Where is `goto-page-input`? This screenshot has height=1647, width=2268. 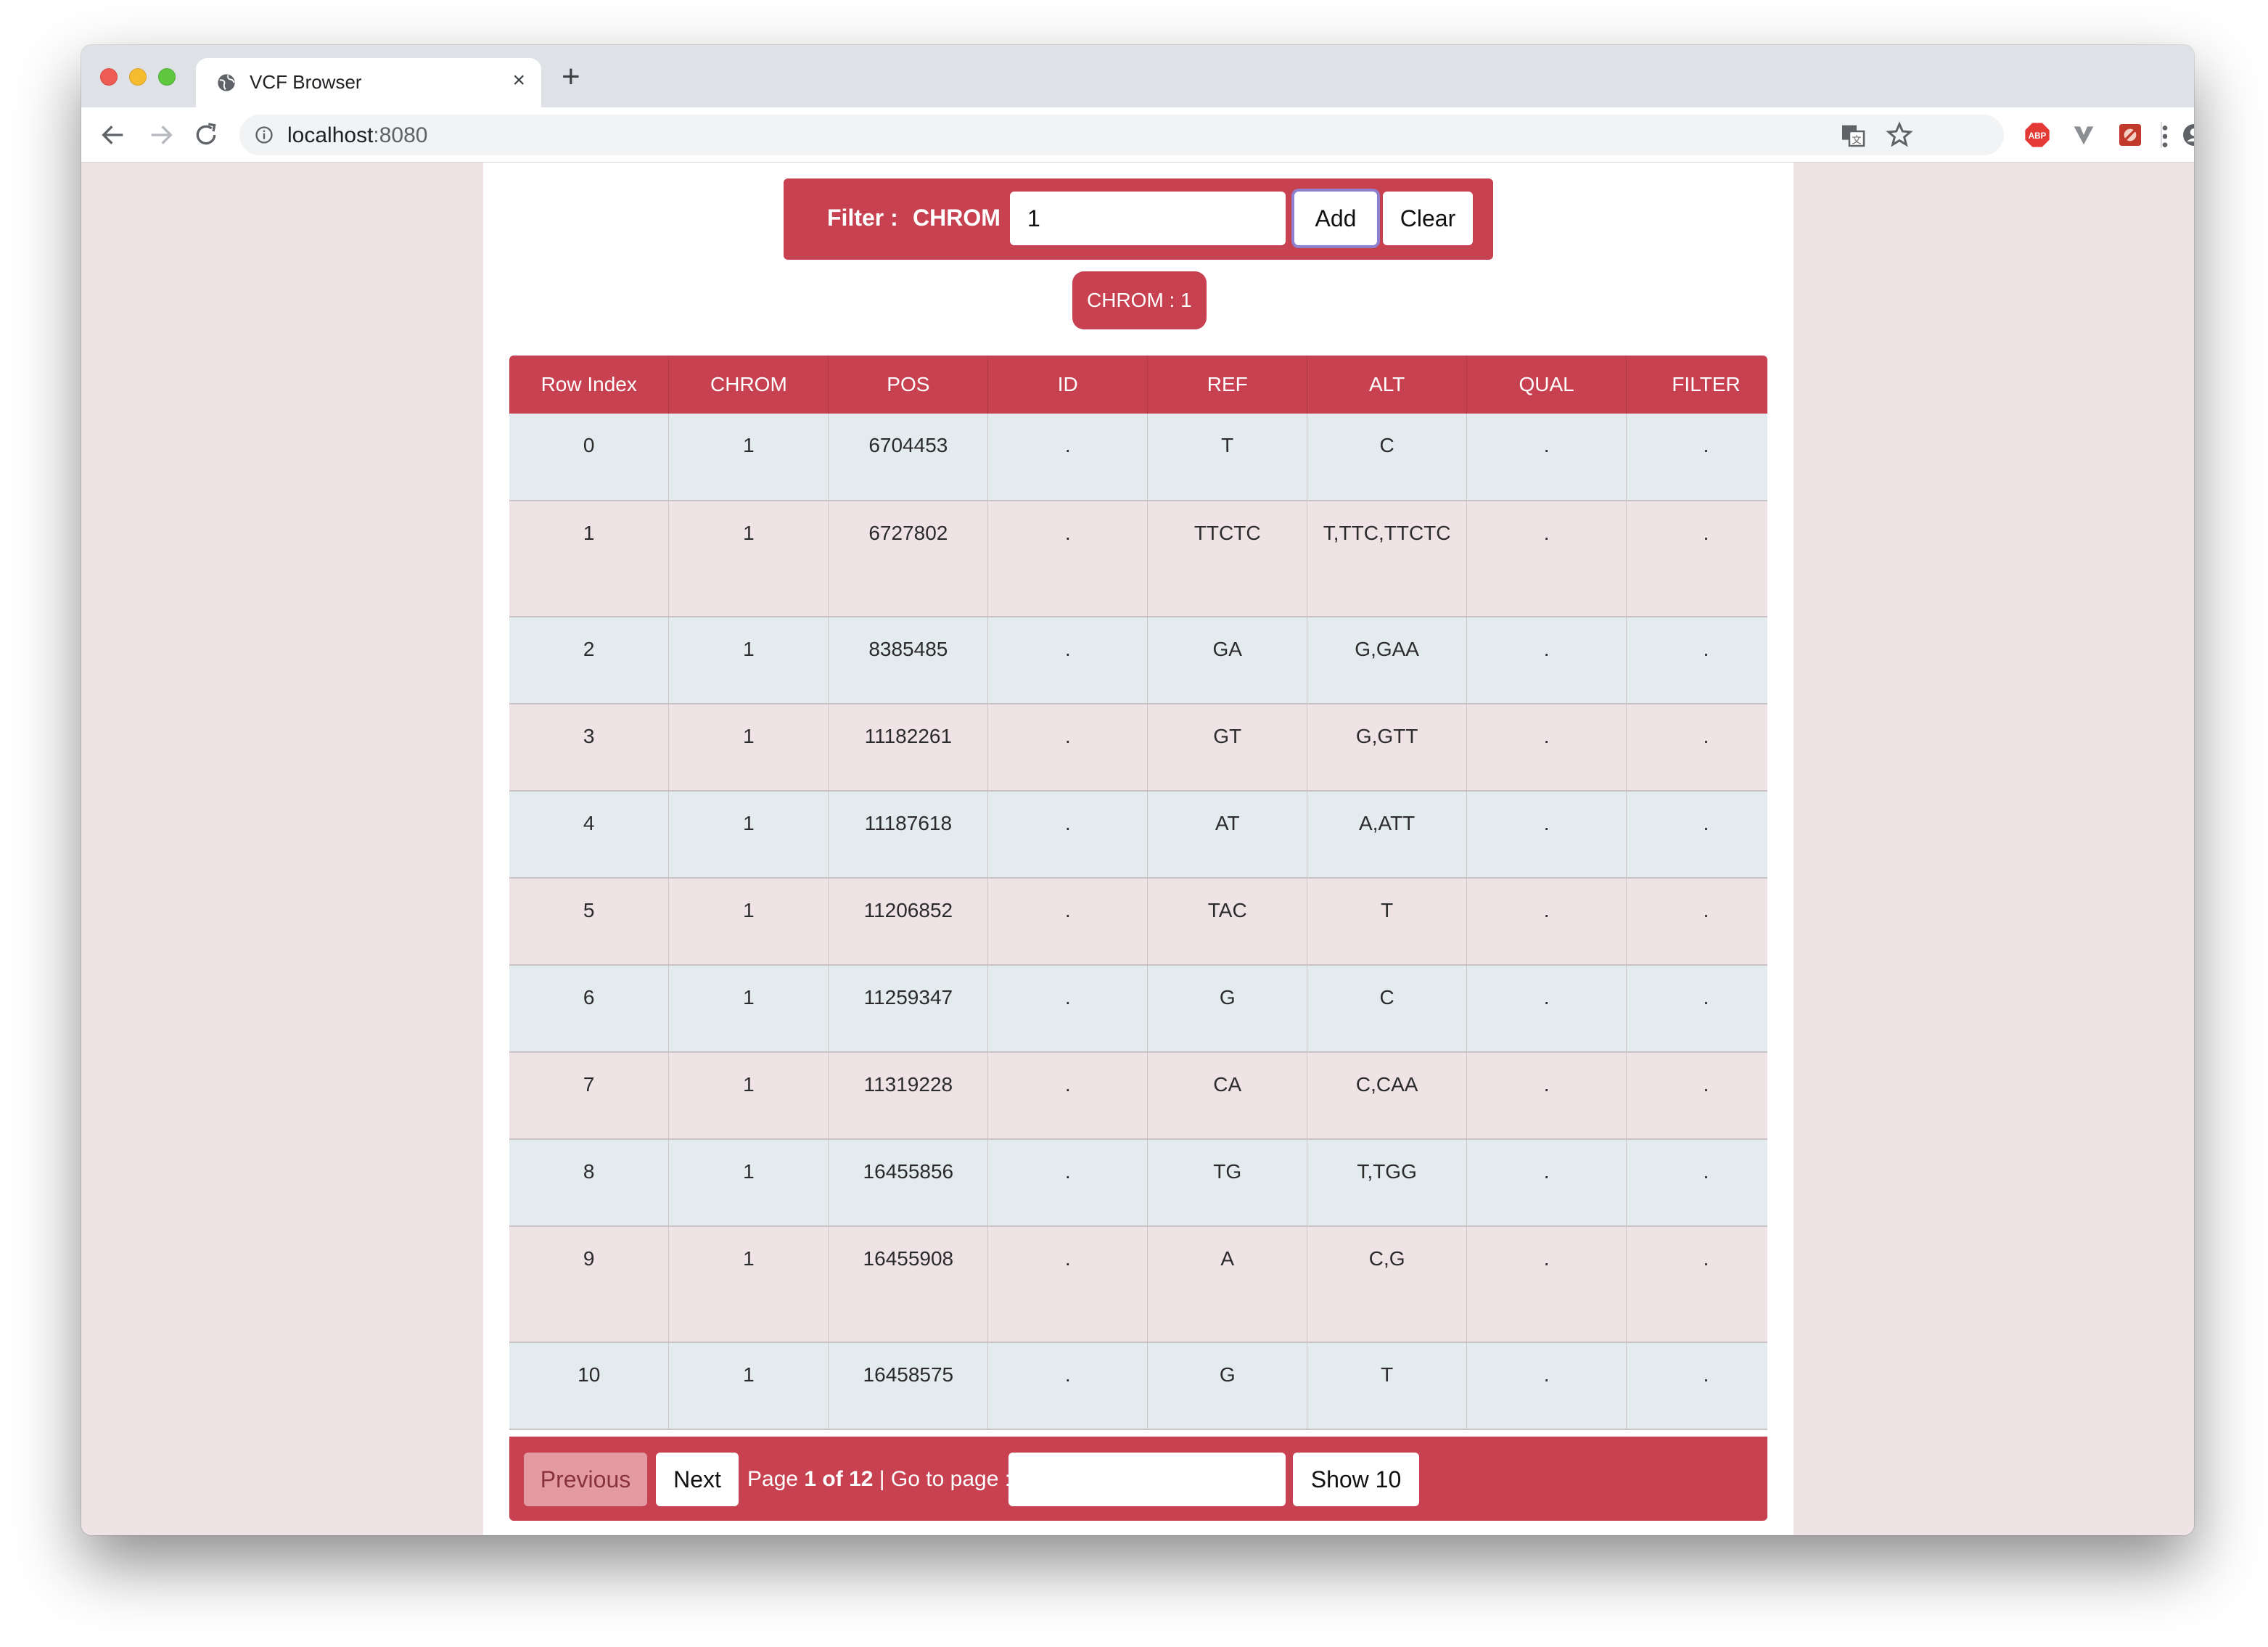 goto-page-input is located at coordinates (1147, 1479).